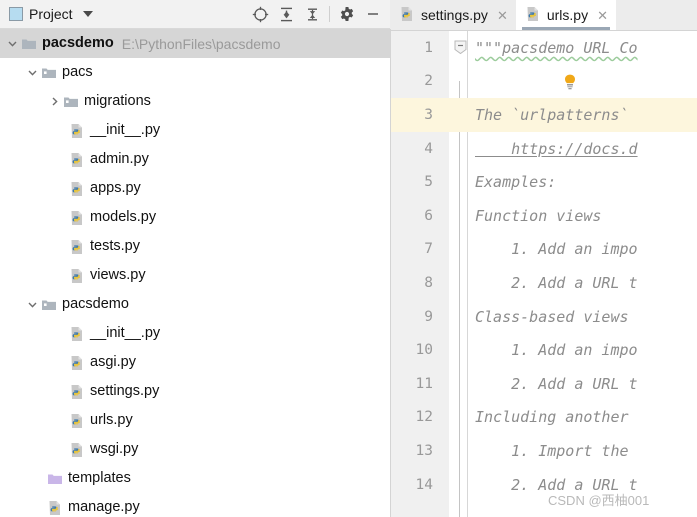  Describe the element at coordinates (195, 130) in the screenshot. I see `tree-row-pacs-init-py: __init__.py` at that location.